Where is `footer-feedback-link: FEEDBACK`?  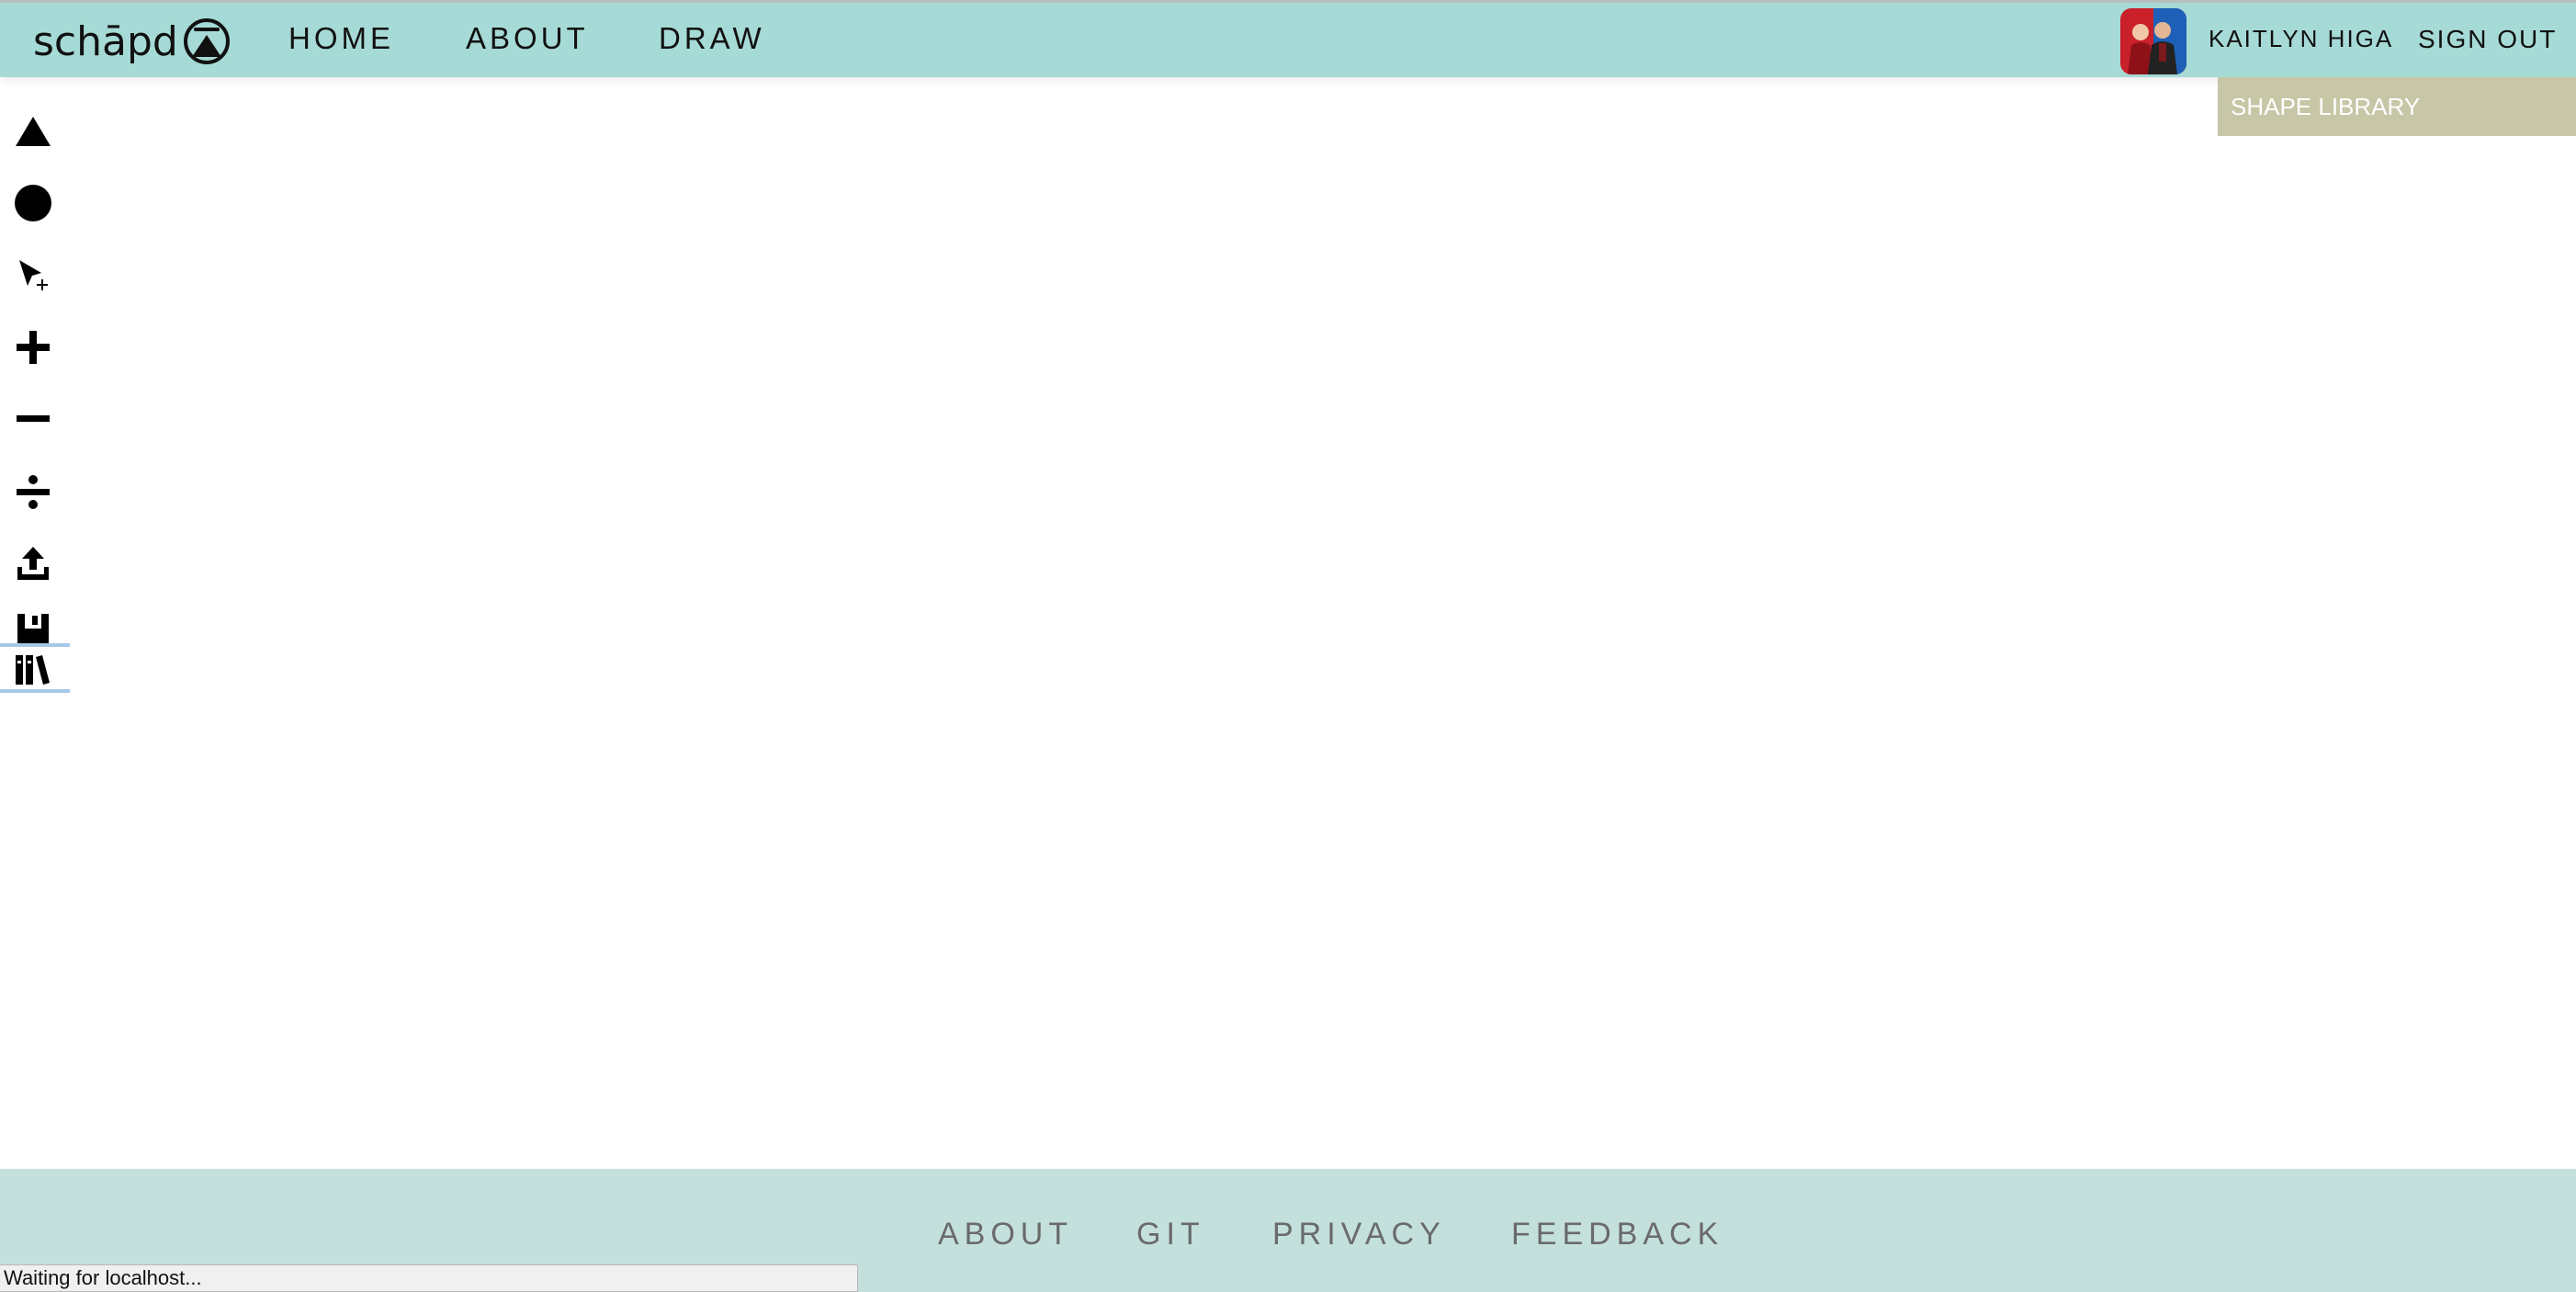
footer-feedback-link: FEEDBACK is located at coordinates (1617, 1234).